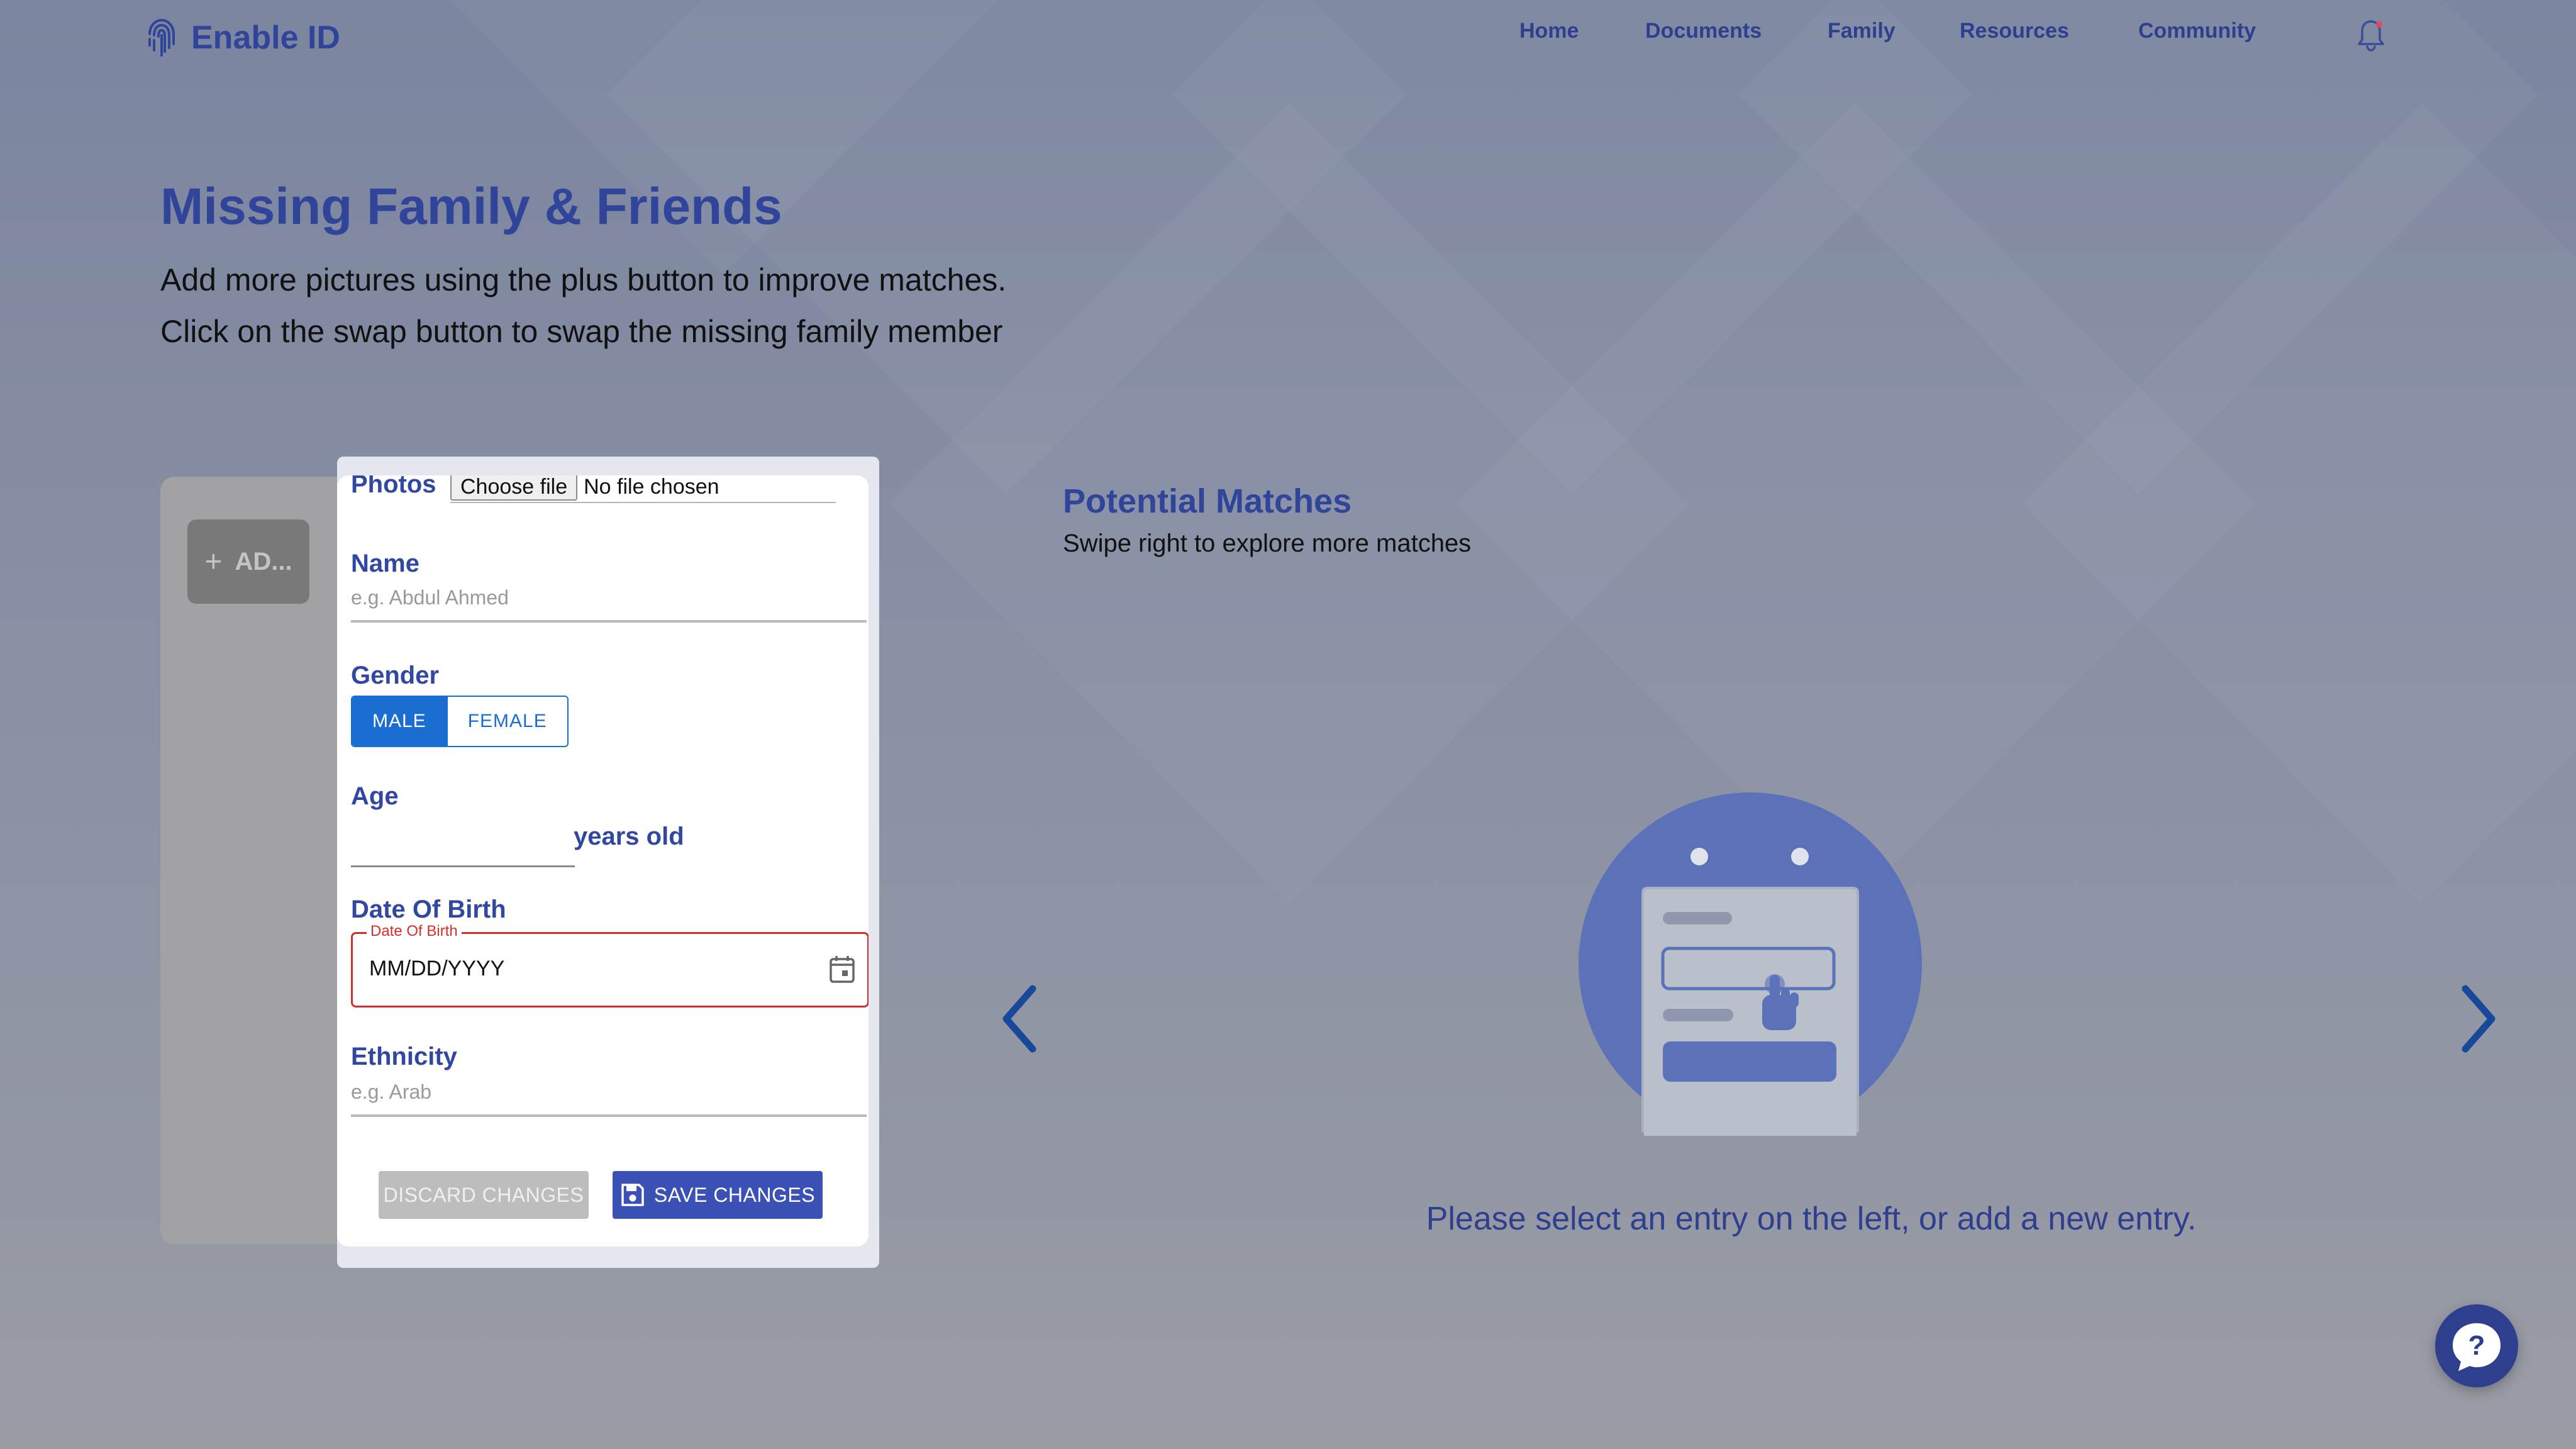  I want to click on save-changes-label: SAVE CHANGES, so click(734, 1195).